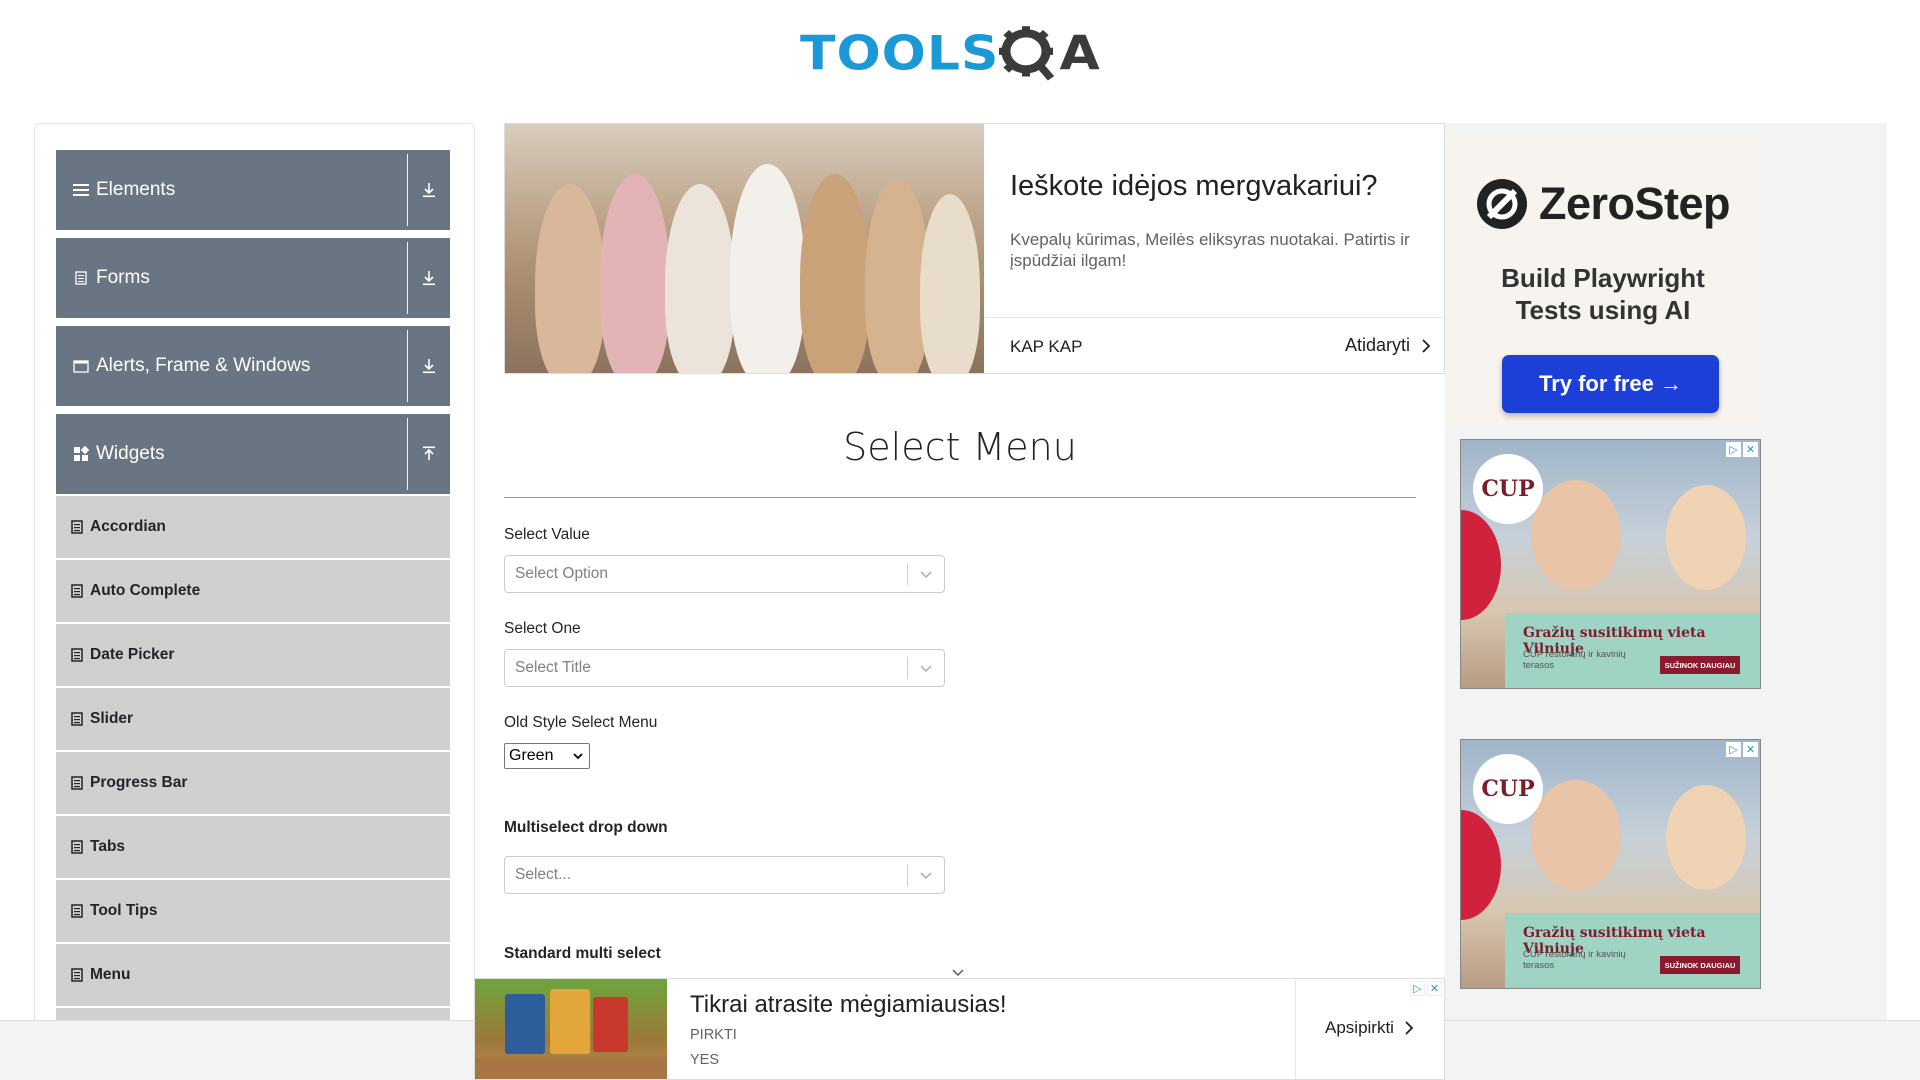  I want to click on upload-icon, so click(429, 454).